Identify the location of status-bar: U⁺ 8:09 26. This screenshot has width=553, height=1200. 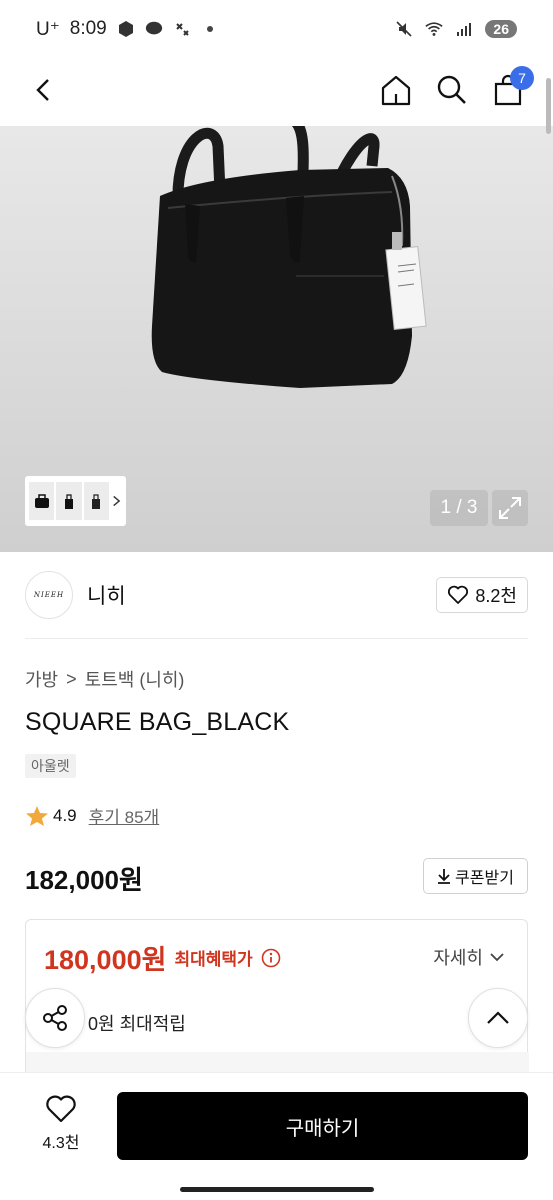
(276, 29).